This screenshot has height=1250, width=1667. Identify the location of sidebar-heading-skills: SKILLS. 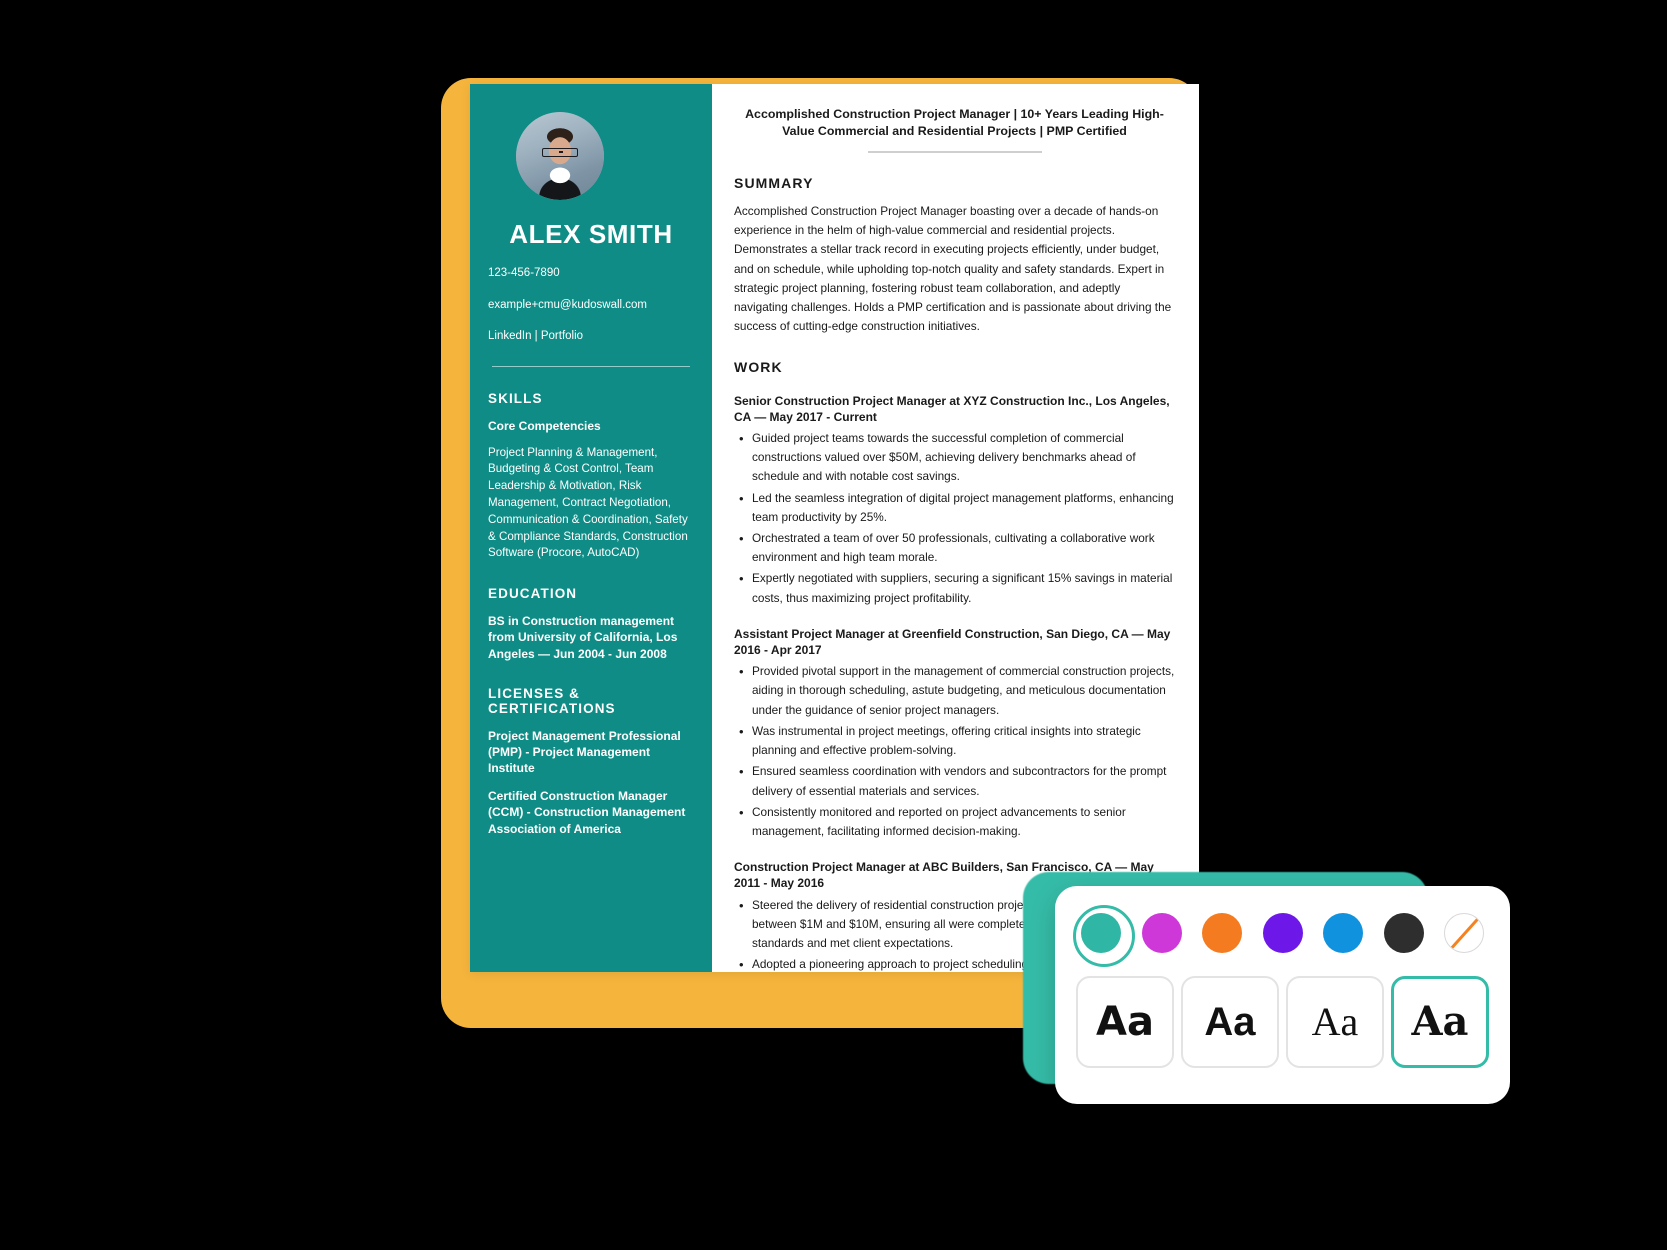
(515, 399).